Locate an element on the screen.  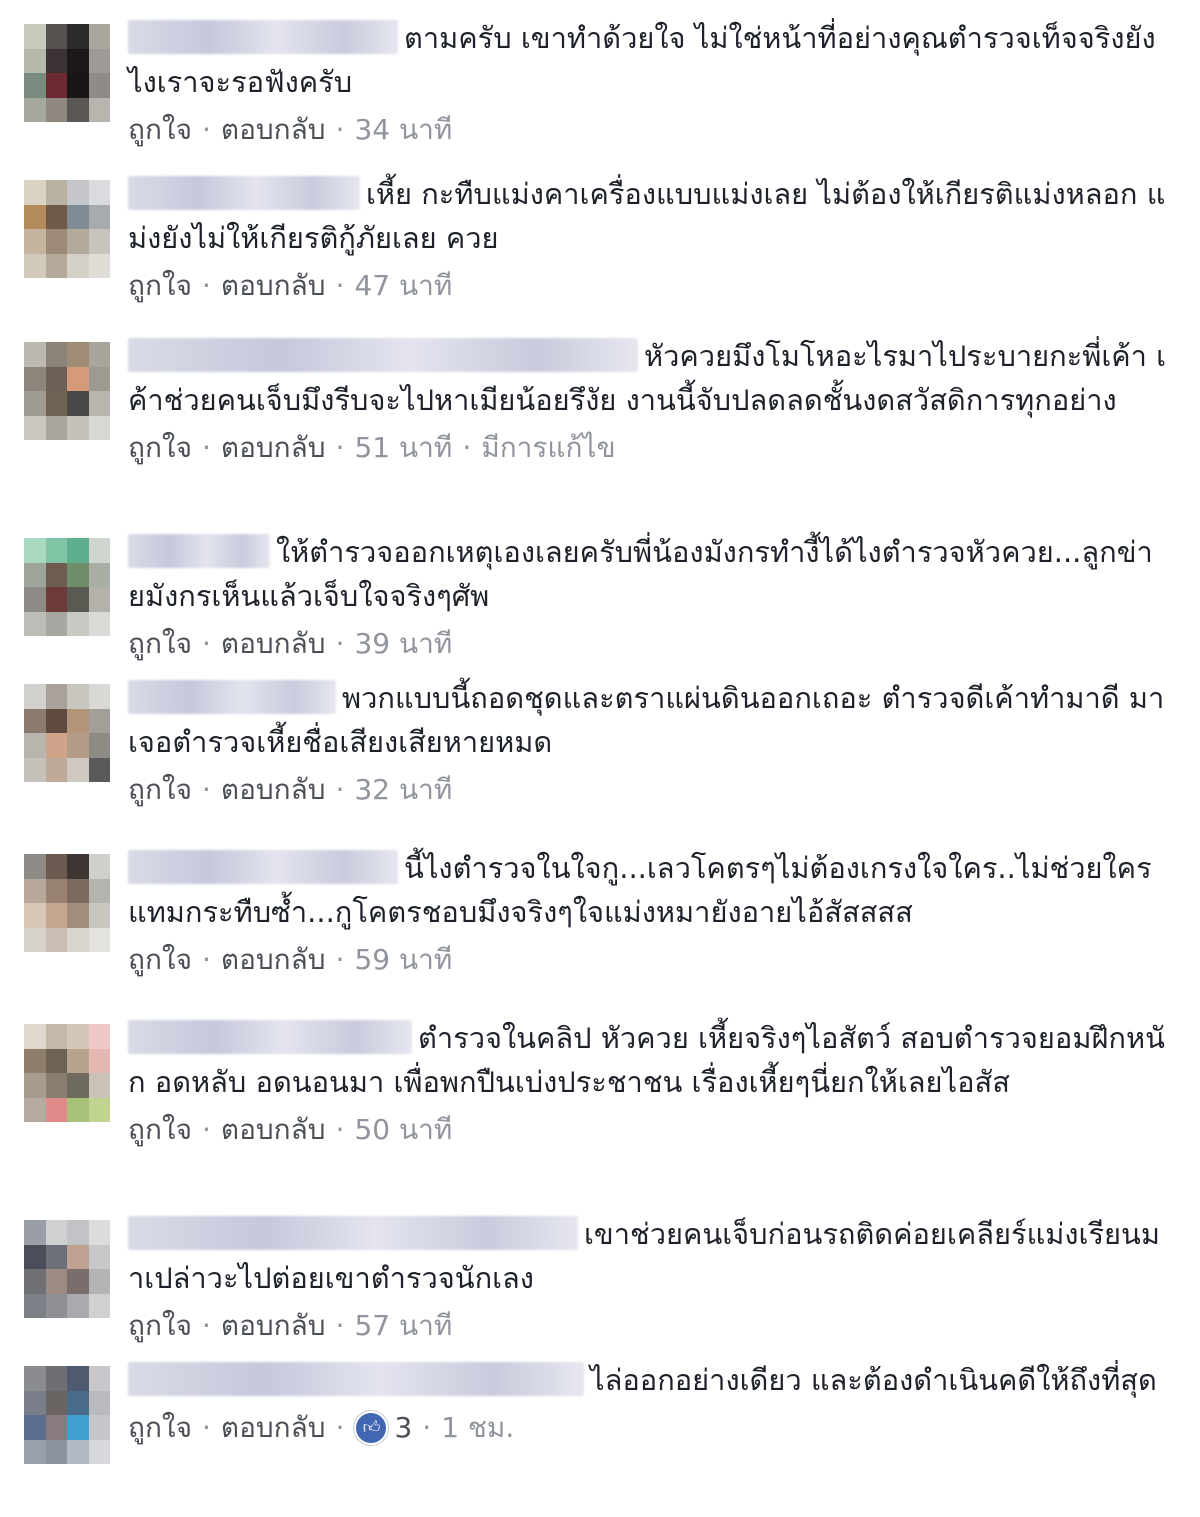
comment-actions: ถูกใจ · ตอบกลับ · 59 นาที is located at coordinates (648, 960).